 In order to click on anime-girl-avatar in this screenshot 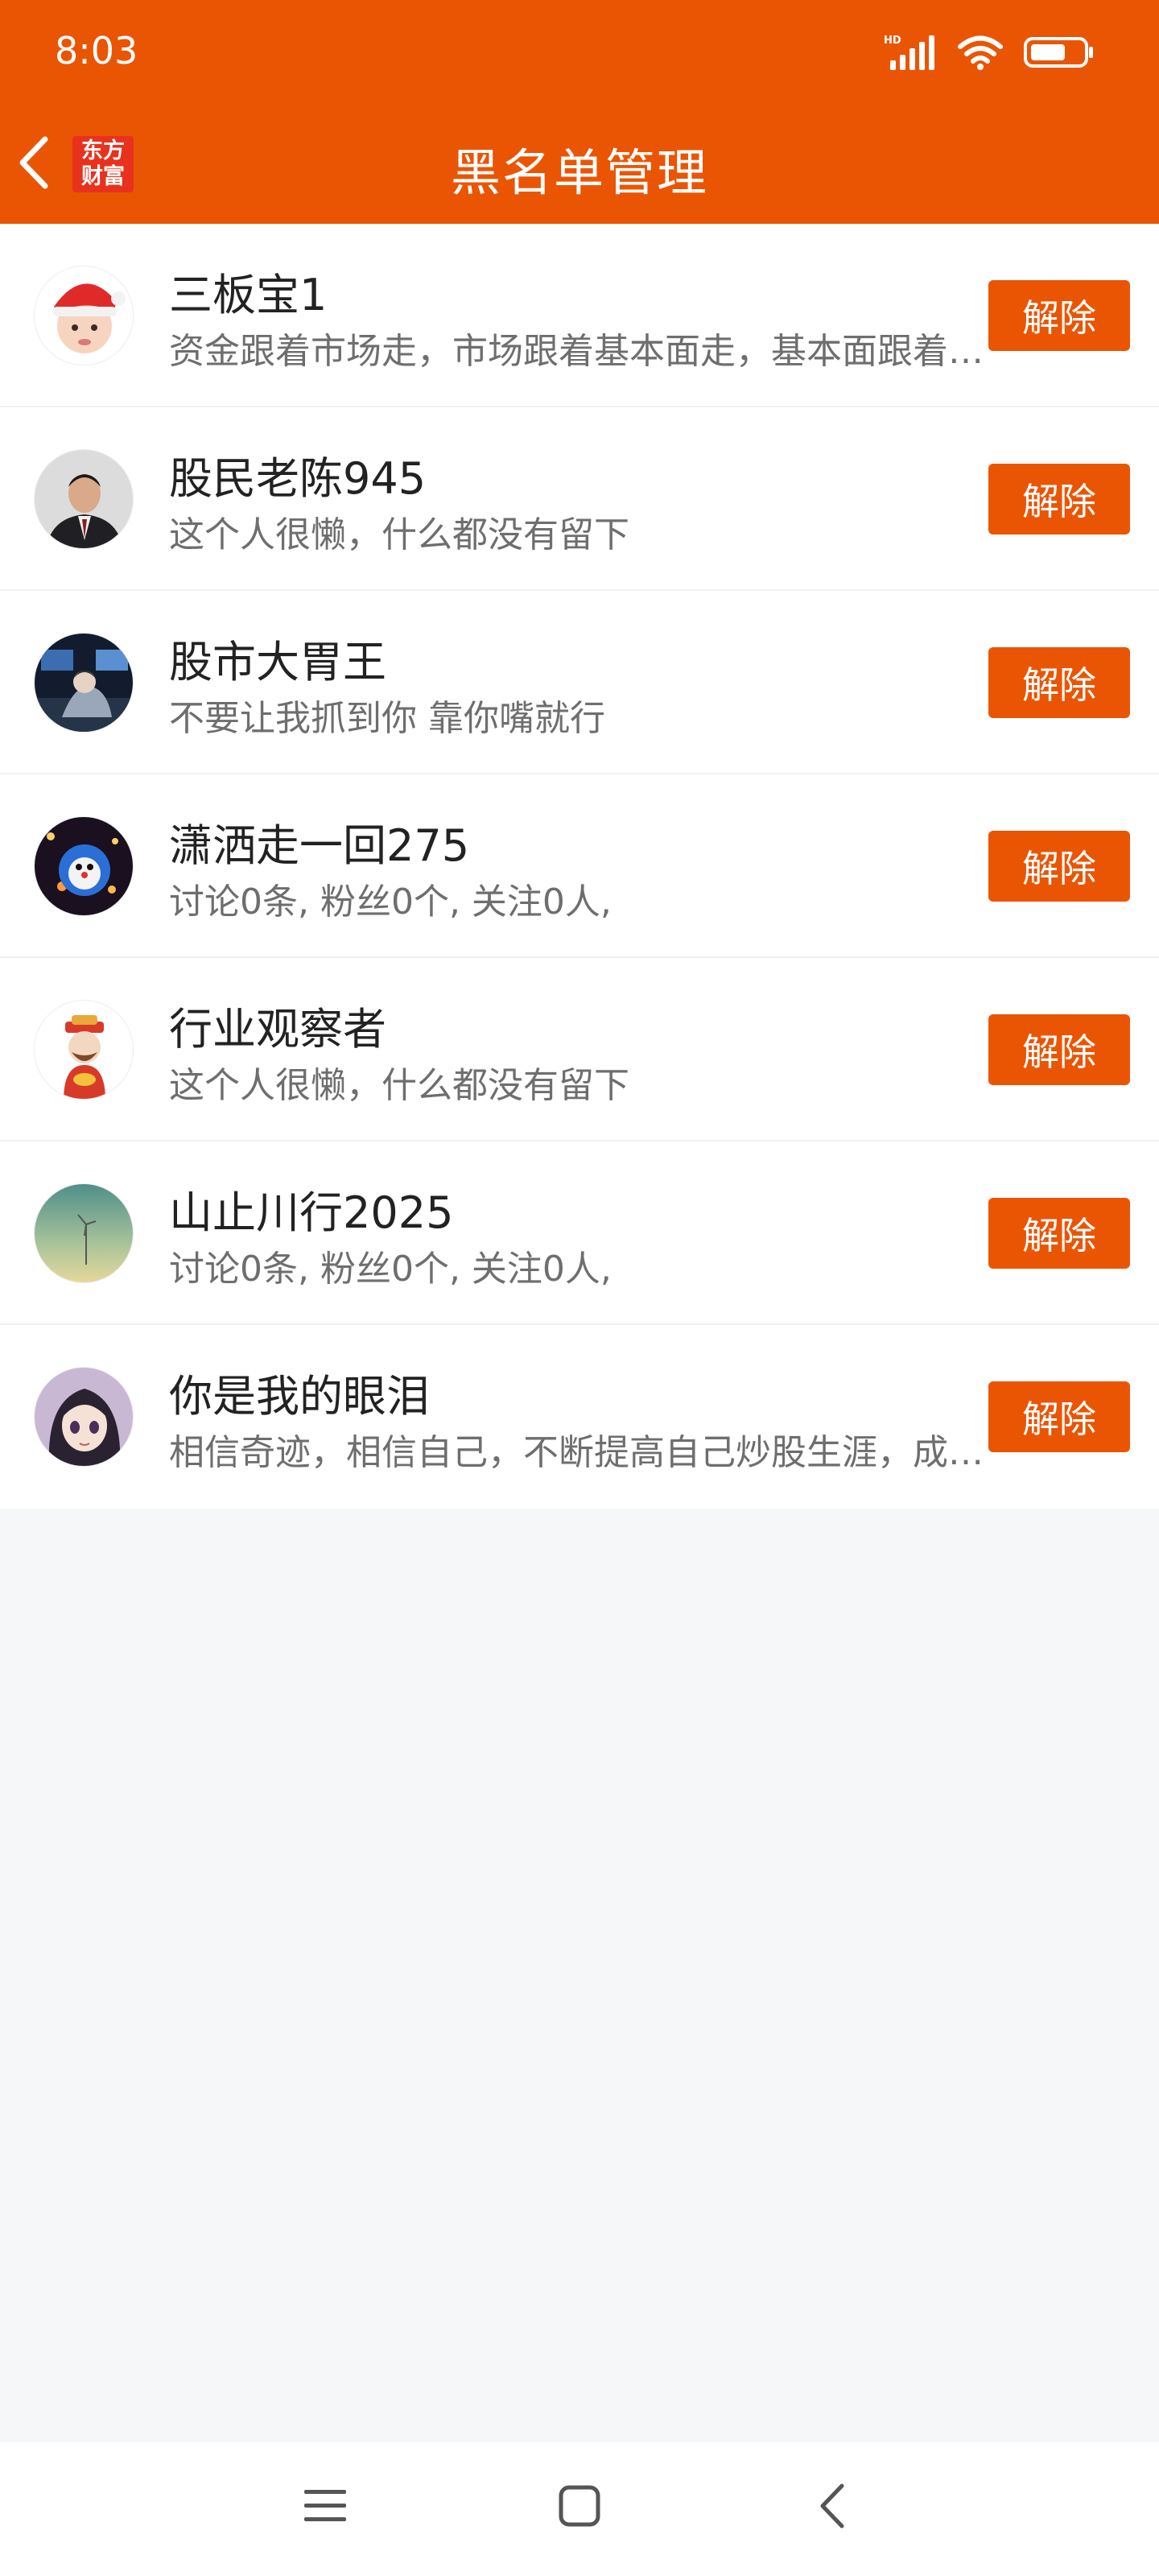, I will do `click(84, 1417)`.